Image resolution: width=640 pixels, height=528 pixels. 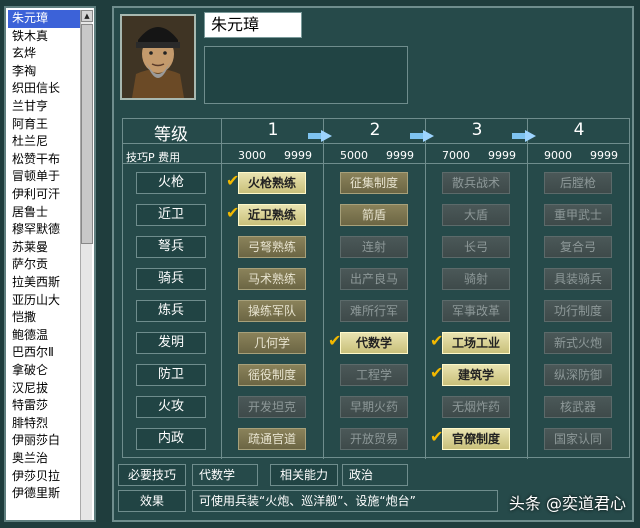 I want to click on skill-button: 军事改革, so click(x=476, y=311).